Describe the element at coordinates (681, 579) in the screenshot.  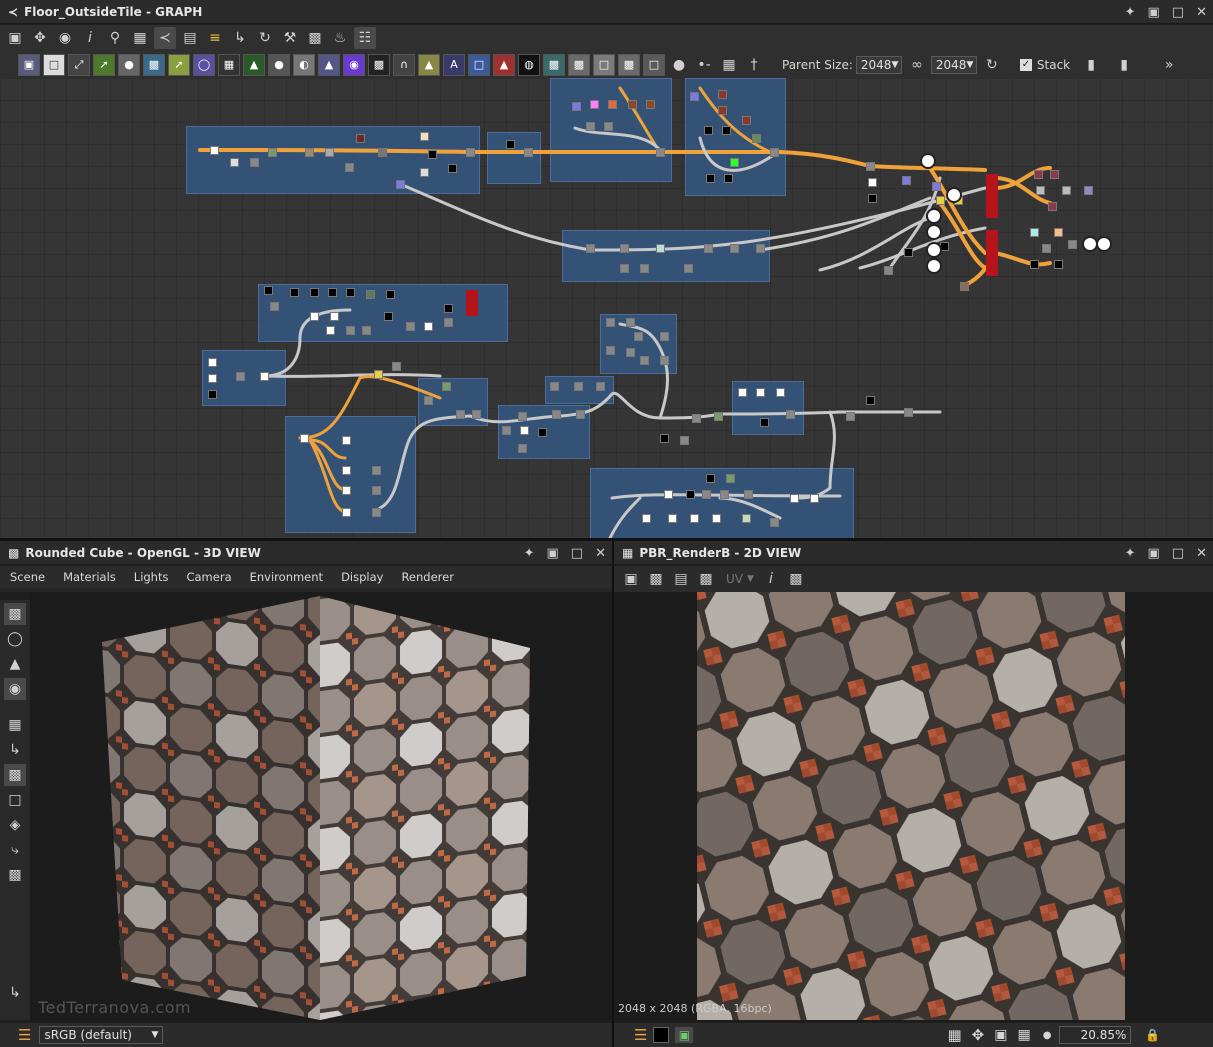
I see `copy-icon: ▤` at that location.